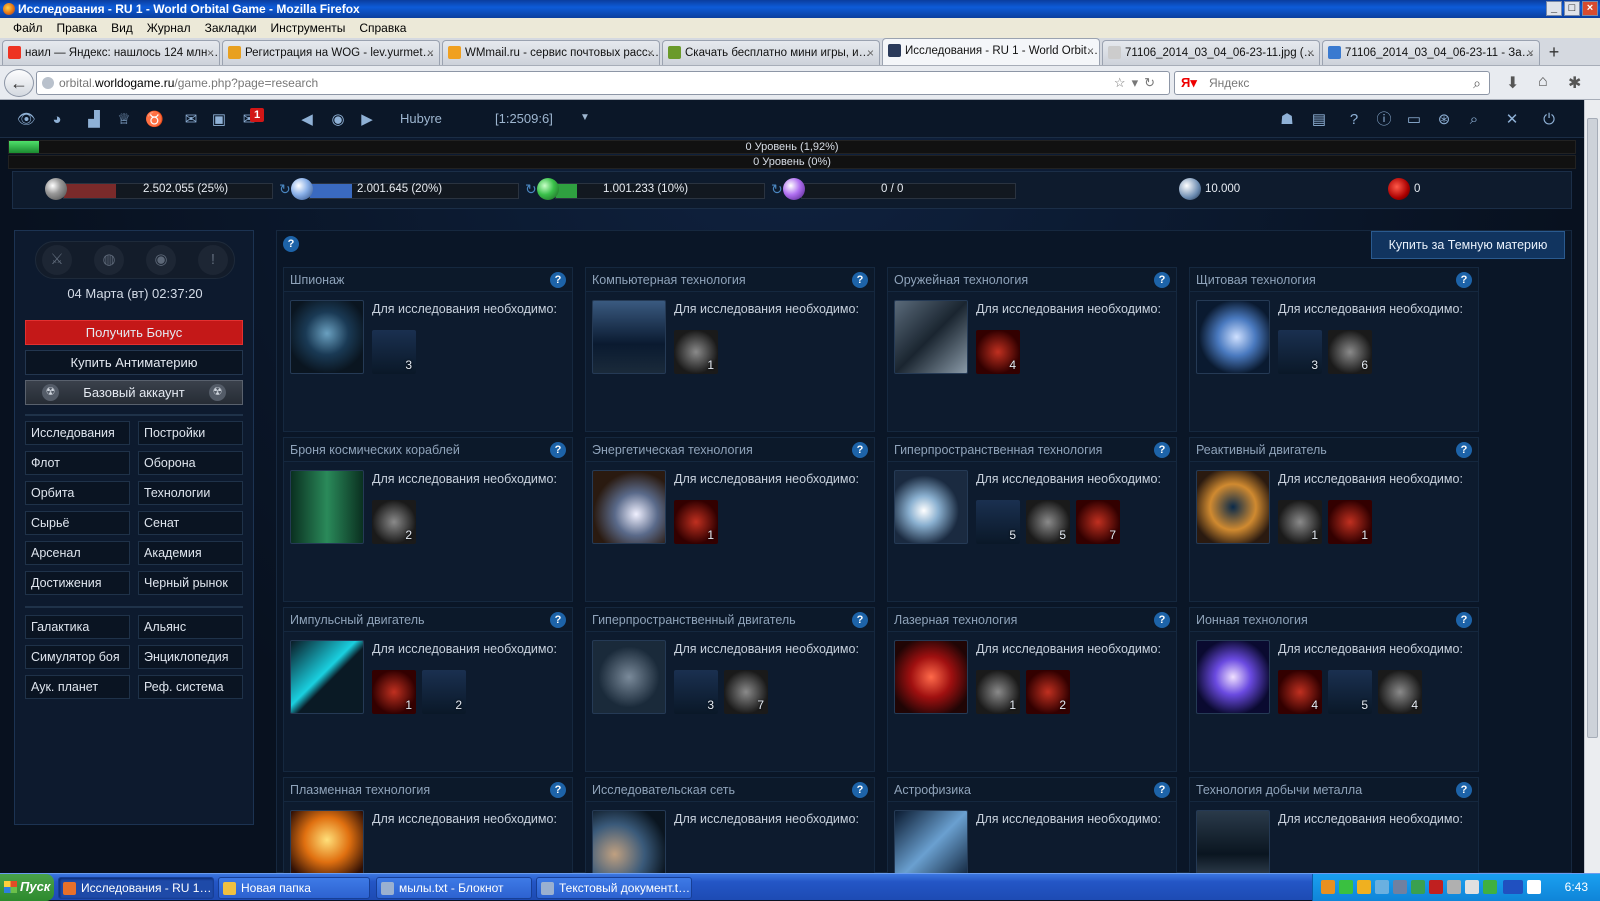 The height and width of the screenshot is (901, 1600). Describe the element at coordinates (777, 189) in the screenshot. I see `deuterium-refresh-icon: ↻` at that location.